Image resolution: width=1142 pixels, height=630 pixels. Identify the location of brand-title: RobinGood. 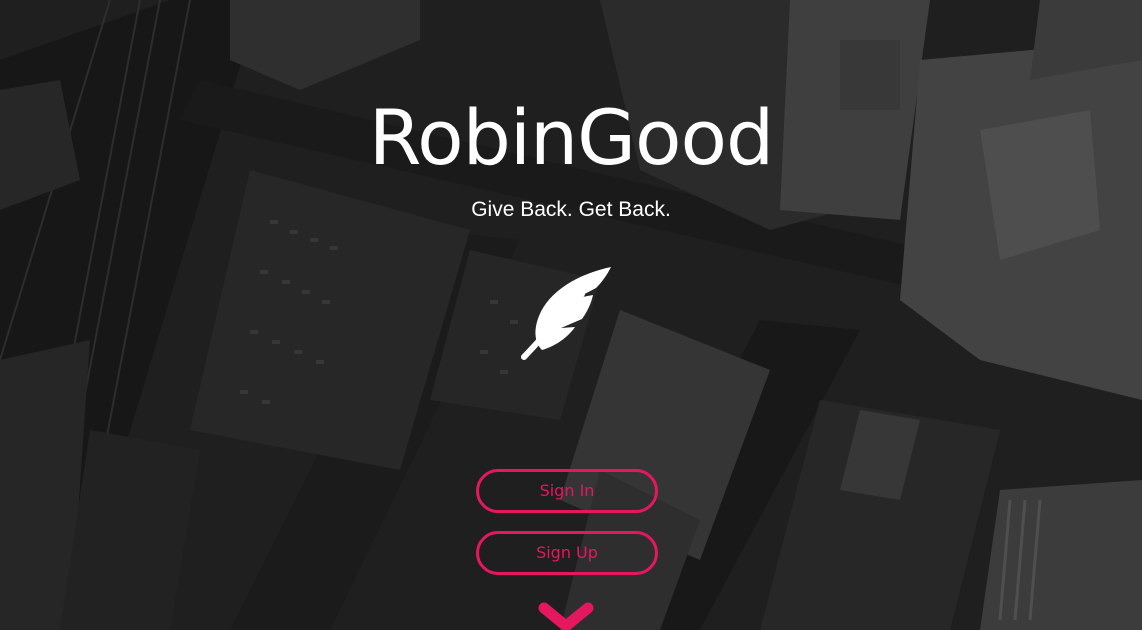
(571, 137).